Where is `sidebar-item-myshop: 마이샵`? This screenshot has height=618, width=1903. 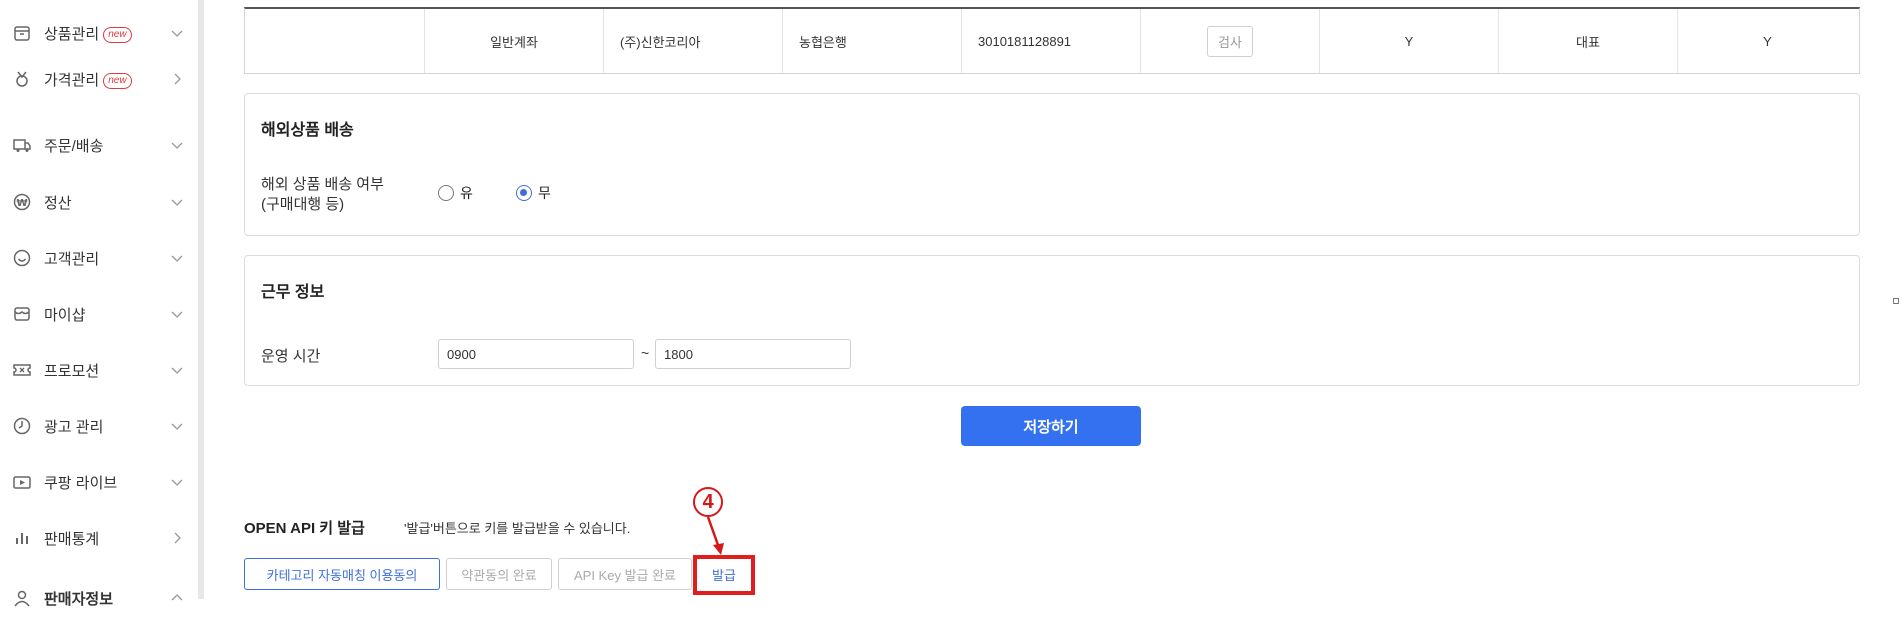 sidebar-item-myshop: 마이샵 is located at coordinates (99, 314).